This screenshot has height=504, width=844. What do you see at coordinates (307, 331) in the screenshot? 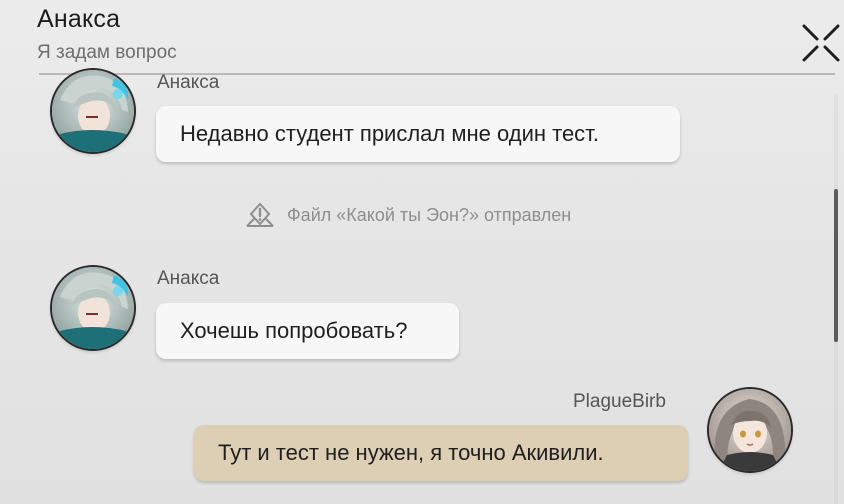
I see `message-bubble: Хочешь попробовать?` at bounding box center [307, 331].